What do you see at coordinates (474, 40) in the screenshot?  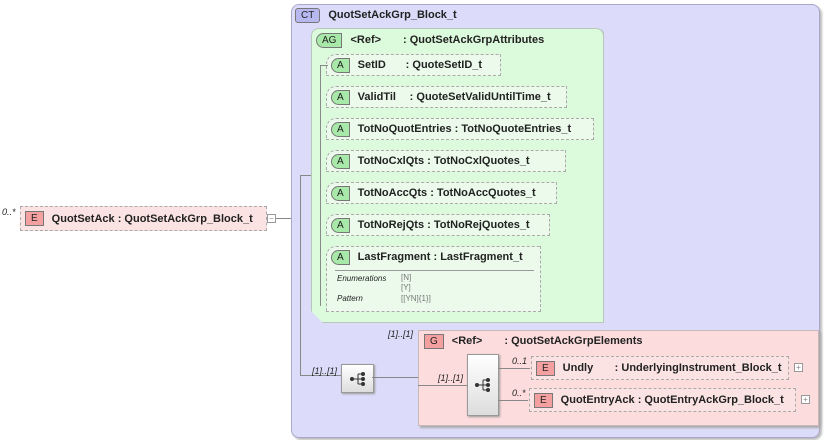 I see `attribute-group-name: : QuotSetAckGrpAttributes` at bounding box center [474, 40].